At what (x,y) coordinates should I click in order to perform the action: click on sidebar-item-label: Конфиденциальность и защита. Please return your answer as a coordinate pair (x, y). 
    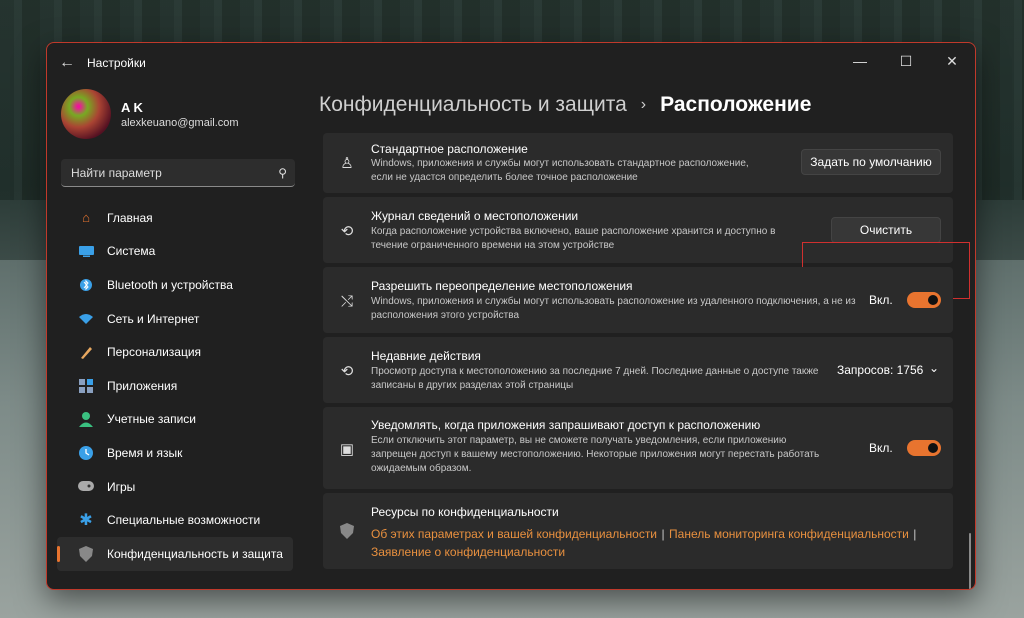
    Looking at the image, I should click on (195, 553).